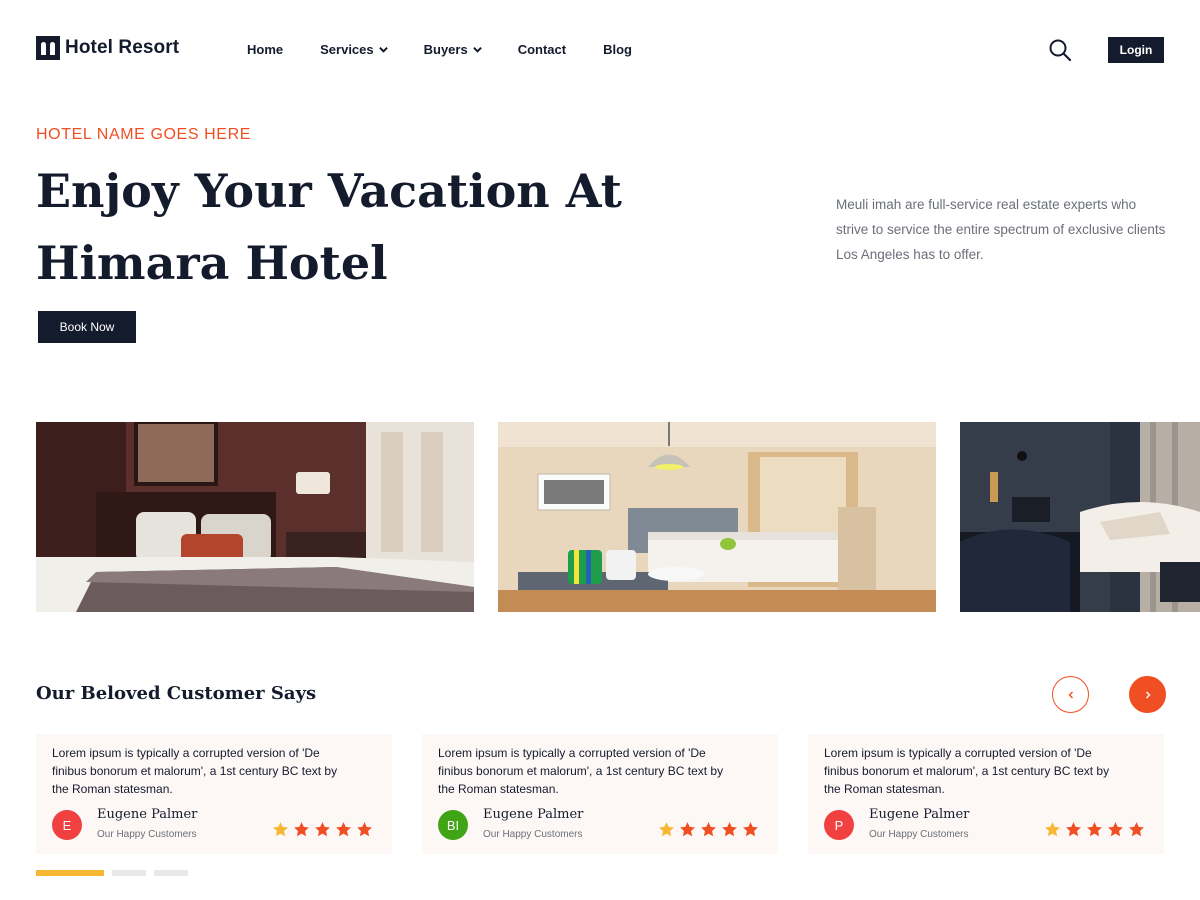 This screenshot has height=900, width=1200. Describe the element at coordinates (346, 227) in the screenshot. I see `hero-title: Enjoy Your Vacation At Himara Hotel` at that location.